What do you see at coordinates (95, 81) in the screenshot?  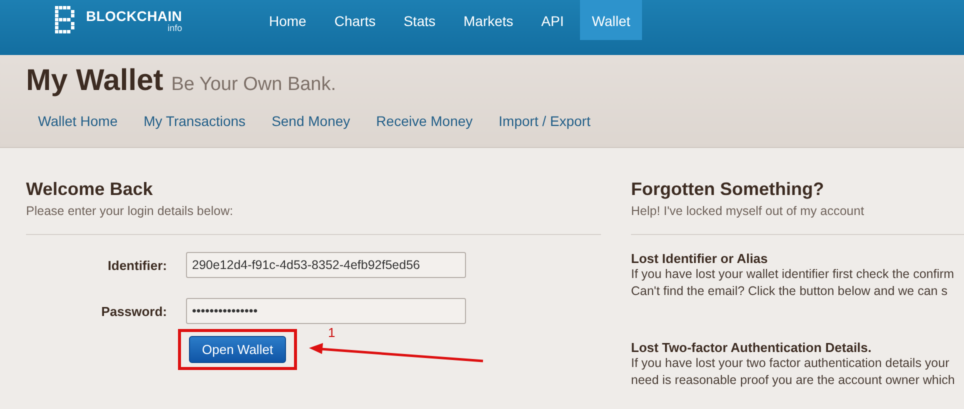 I see `page-title: My Wallet` at bounding box center [95, 81].